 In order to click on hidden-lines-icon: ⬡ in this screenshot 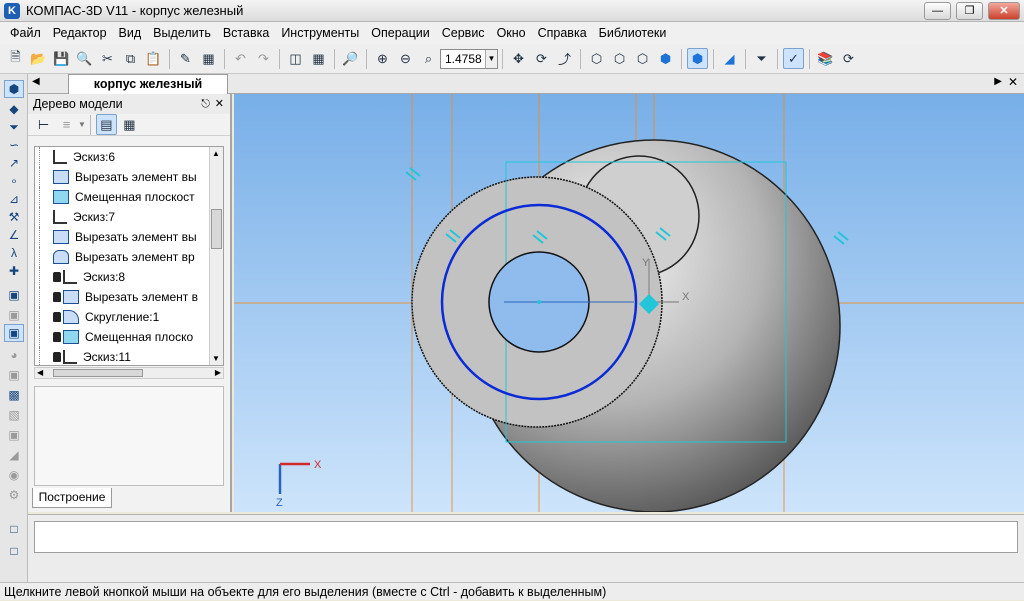, I will do `click(619, 58)`.